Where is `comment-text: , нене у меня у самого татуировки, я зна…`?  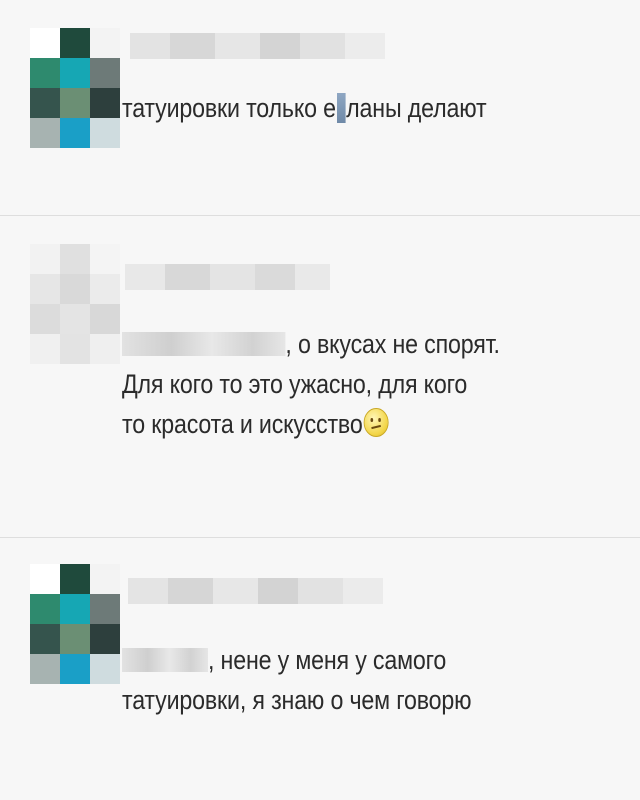 comment-text: , нене у меня у самого татуировки, я зна… is located at coordinates (297, 680).